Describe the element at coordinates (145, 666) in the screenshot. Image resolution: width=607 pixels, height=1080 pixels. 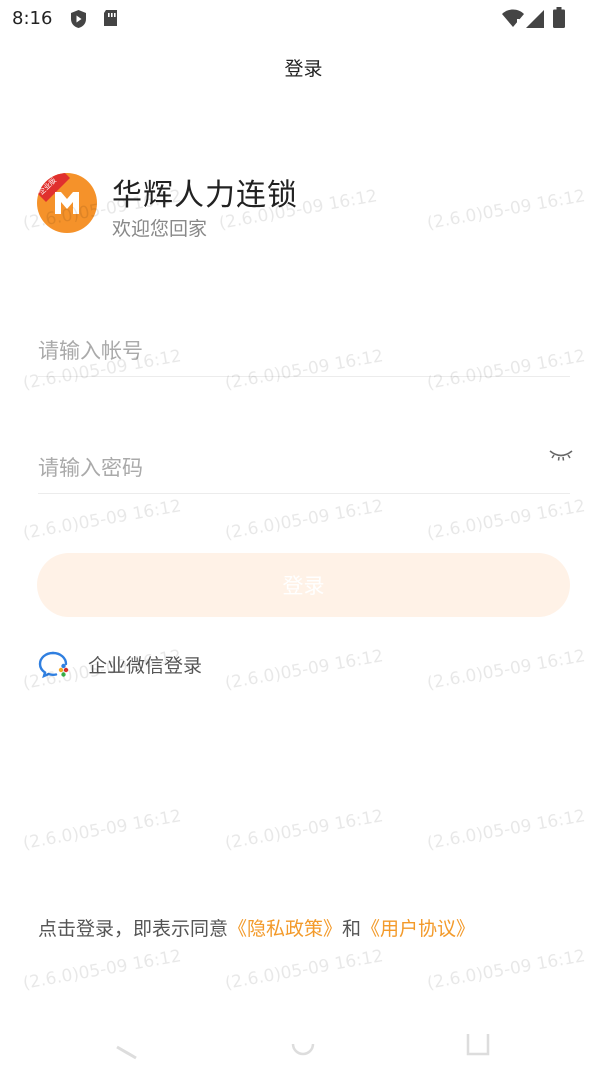
I see `wecom-login-label: 企业微信登录` at that location.